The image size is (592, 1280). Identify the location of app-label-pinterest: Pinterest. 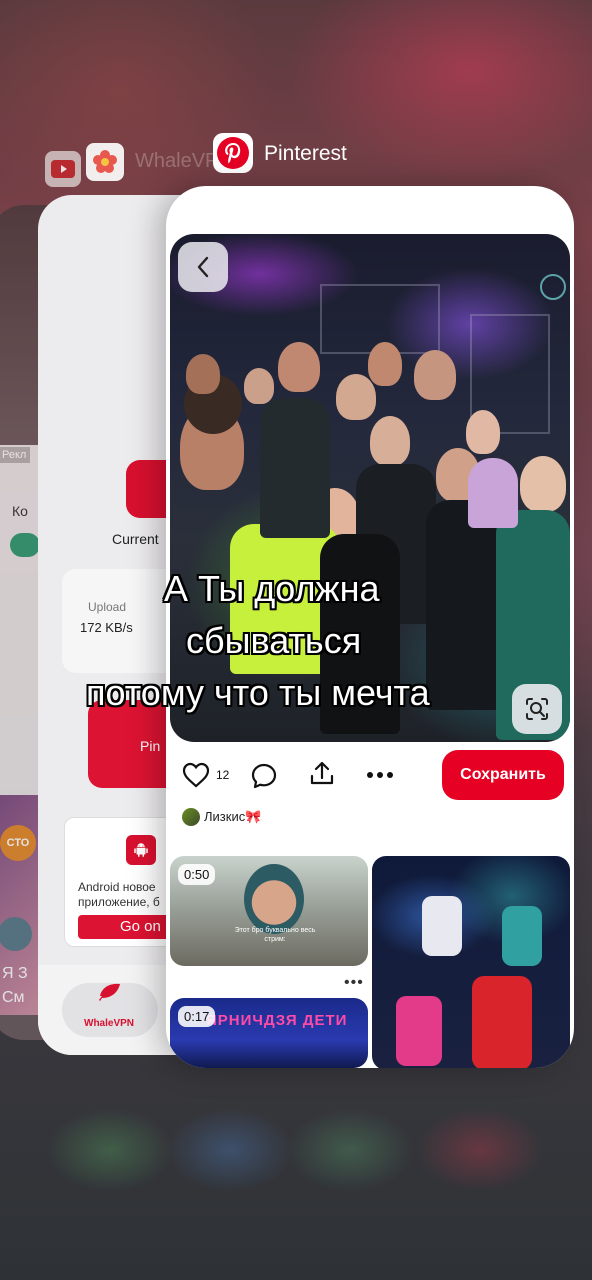
(305, 153).